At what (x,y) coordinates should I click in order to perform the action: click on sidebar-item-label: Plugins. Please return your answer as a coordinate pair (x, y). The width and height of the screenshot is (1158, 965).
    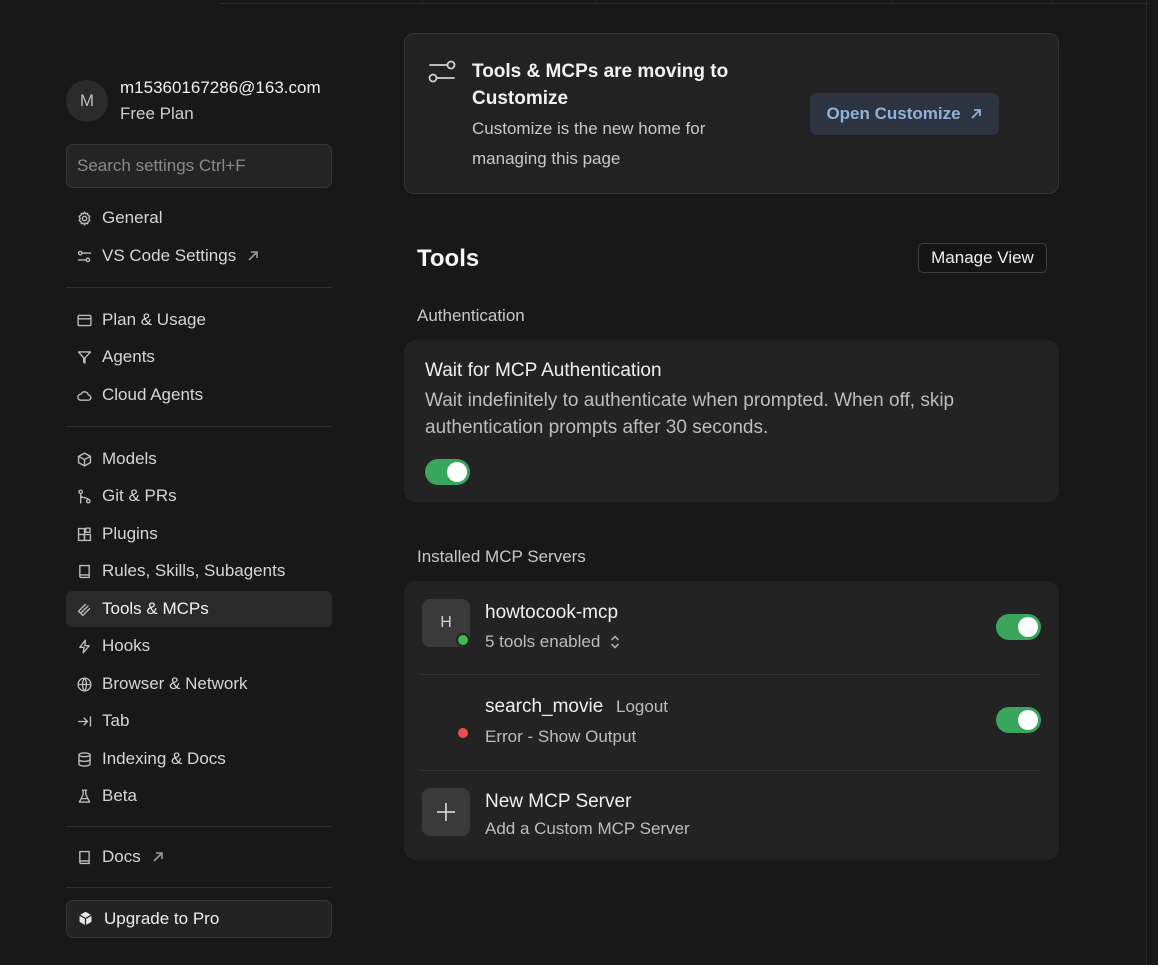
    Looking at the image, I should click on (130, 533).